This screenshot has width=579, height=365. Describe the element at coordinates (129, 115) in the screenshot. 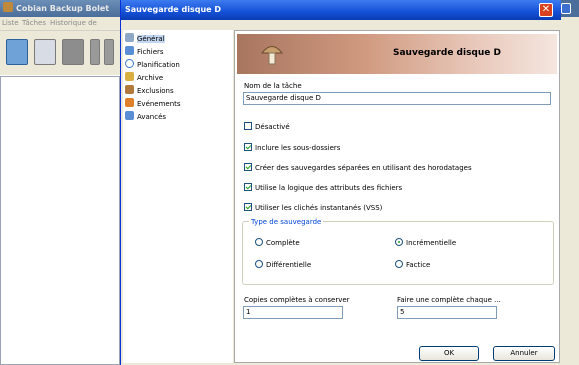

I see `advanced-icon` at that location.